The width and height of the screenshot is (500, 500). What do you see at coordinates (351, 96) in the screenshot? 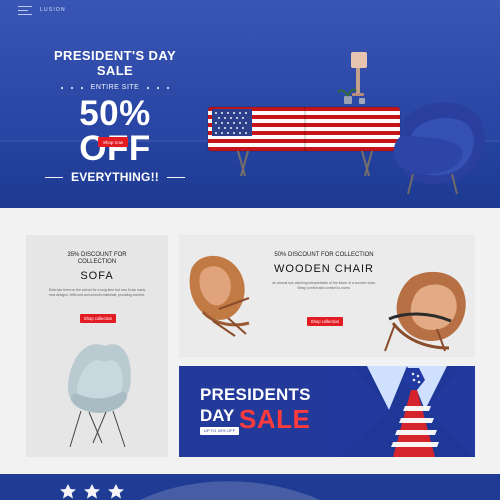
I see `plant-illustration` at bounding box center [351, 96].